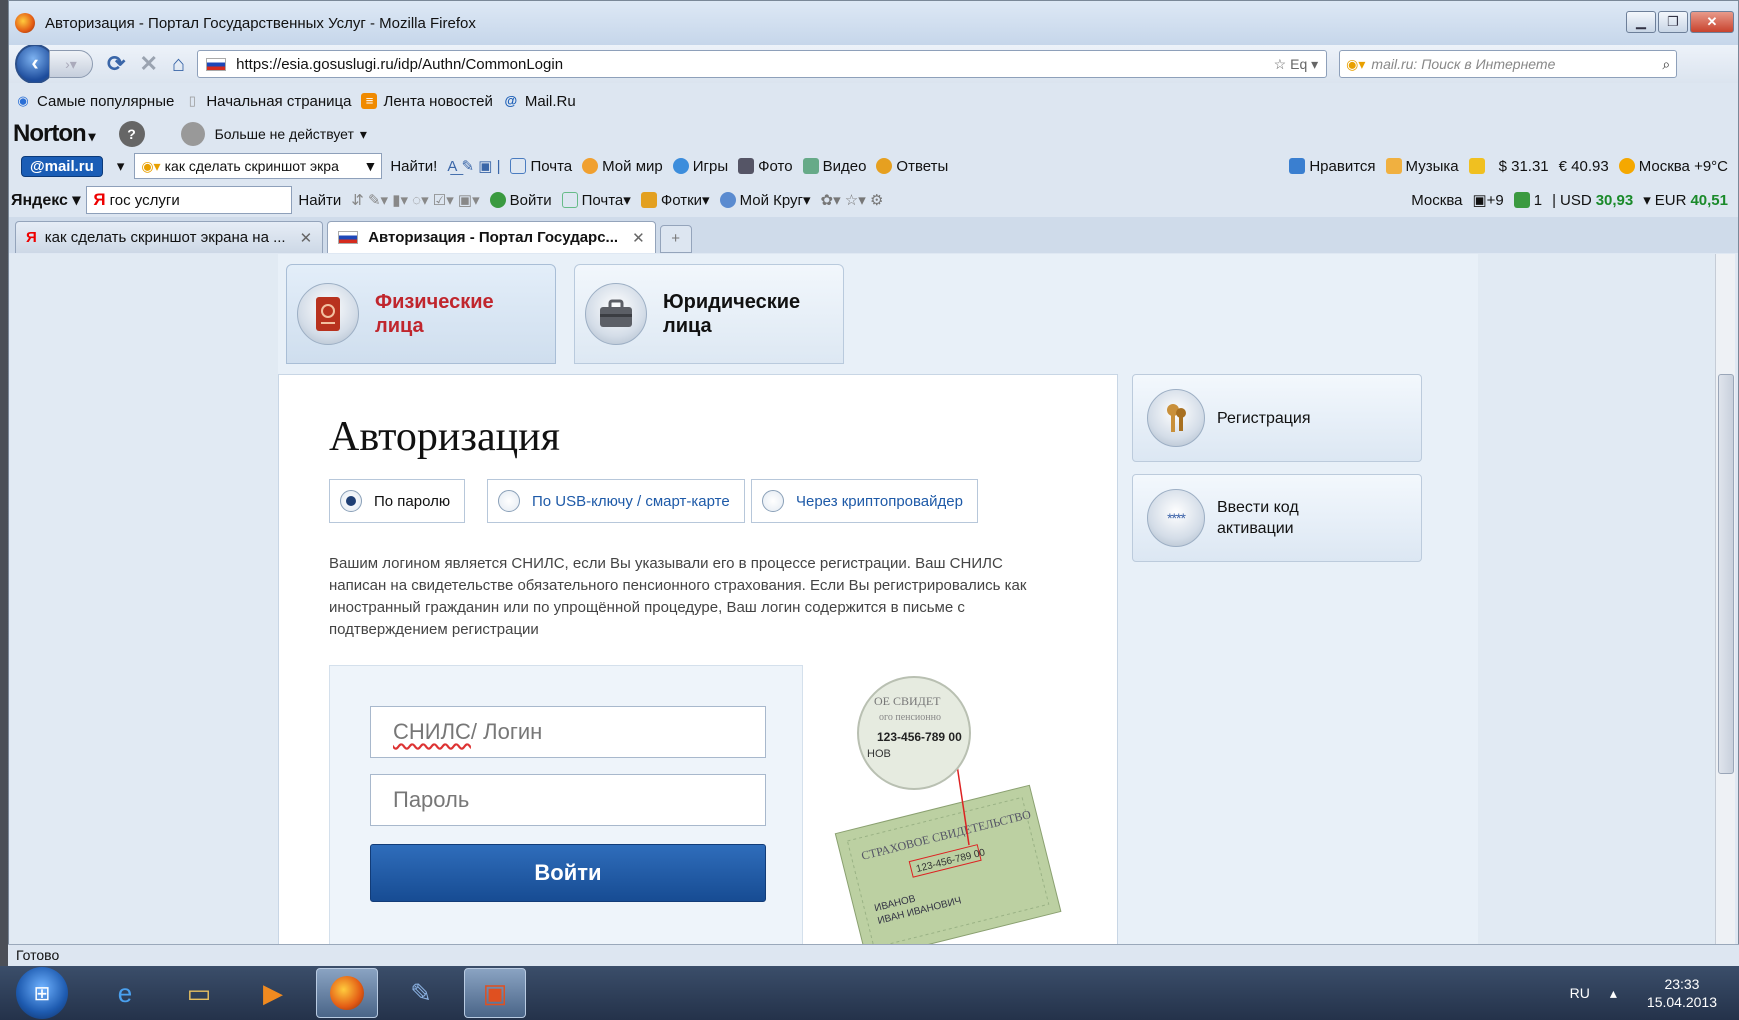  What do you see at coordinates (495, 993) in the screenshot?
I see `powerpoint-icon: ▣` at bounding box center [495, 993].